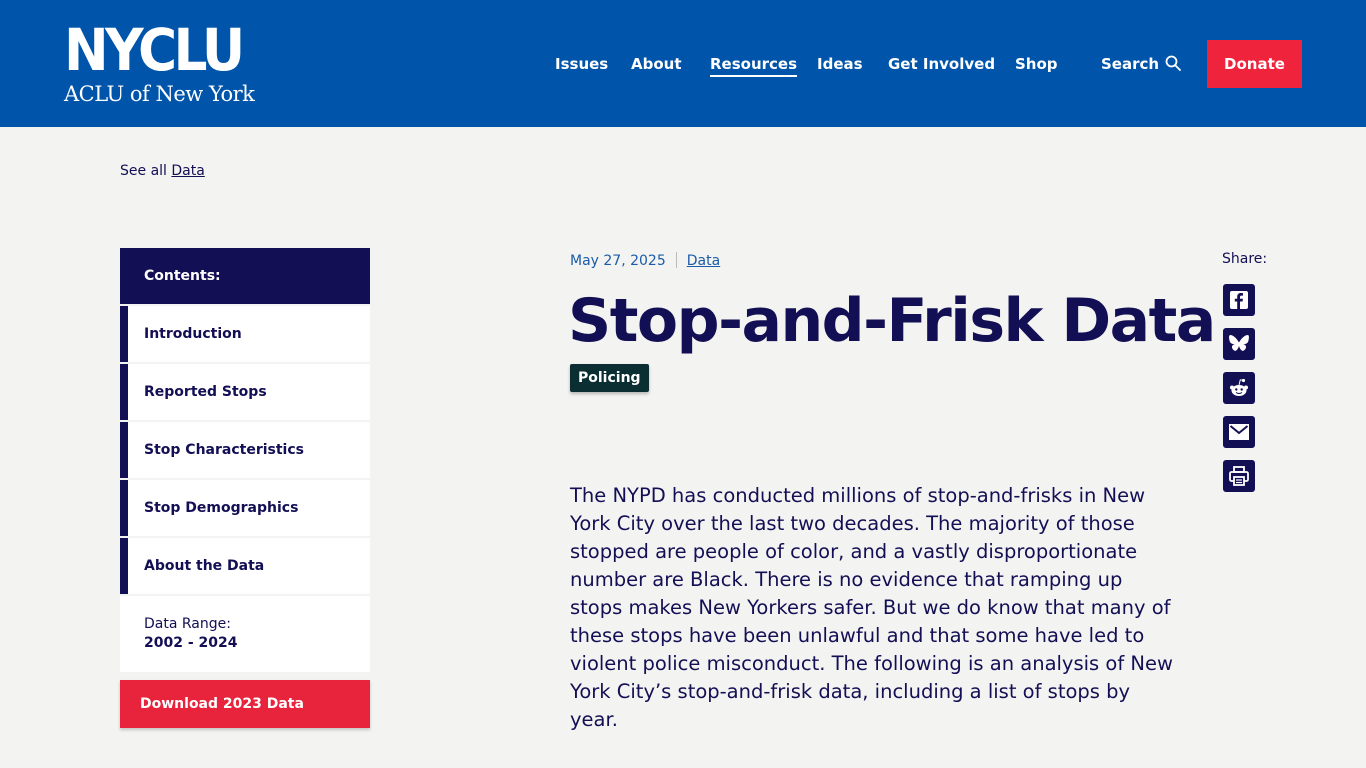 The width and height of the screenshot is (1366, 768). I want to click on breadcrumb-prefix: See all, so click(143, 171).